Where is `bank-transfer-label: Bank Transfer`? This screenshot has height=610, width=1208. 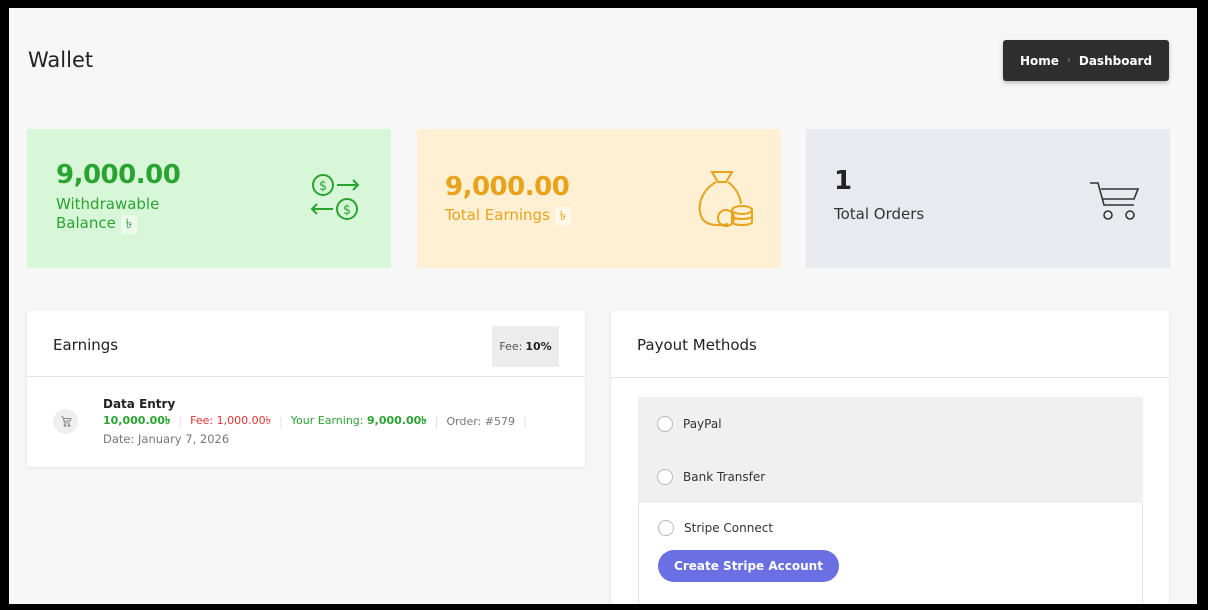 bank-transfer-label: Bank Transfer is located at coordinates (724, 476).